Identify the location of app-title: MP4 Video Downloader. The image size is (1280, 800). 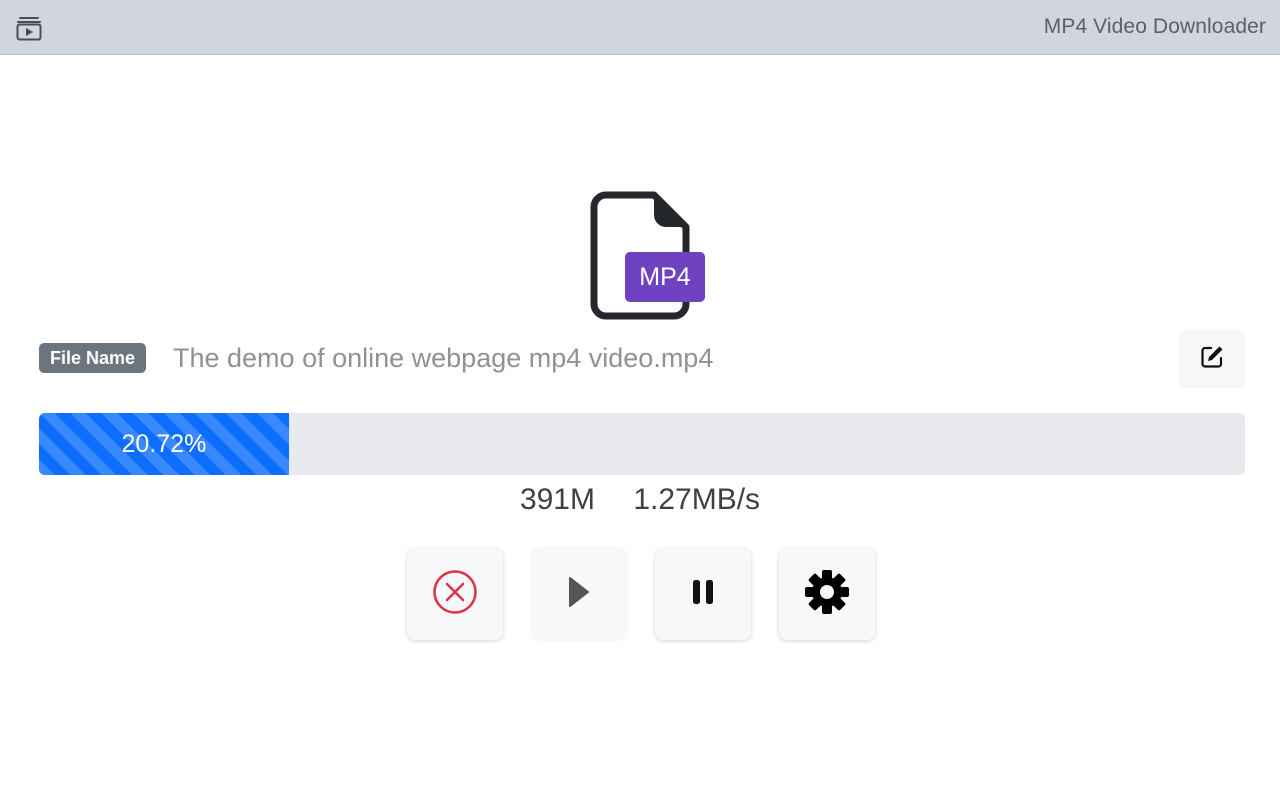
(1154, 26).